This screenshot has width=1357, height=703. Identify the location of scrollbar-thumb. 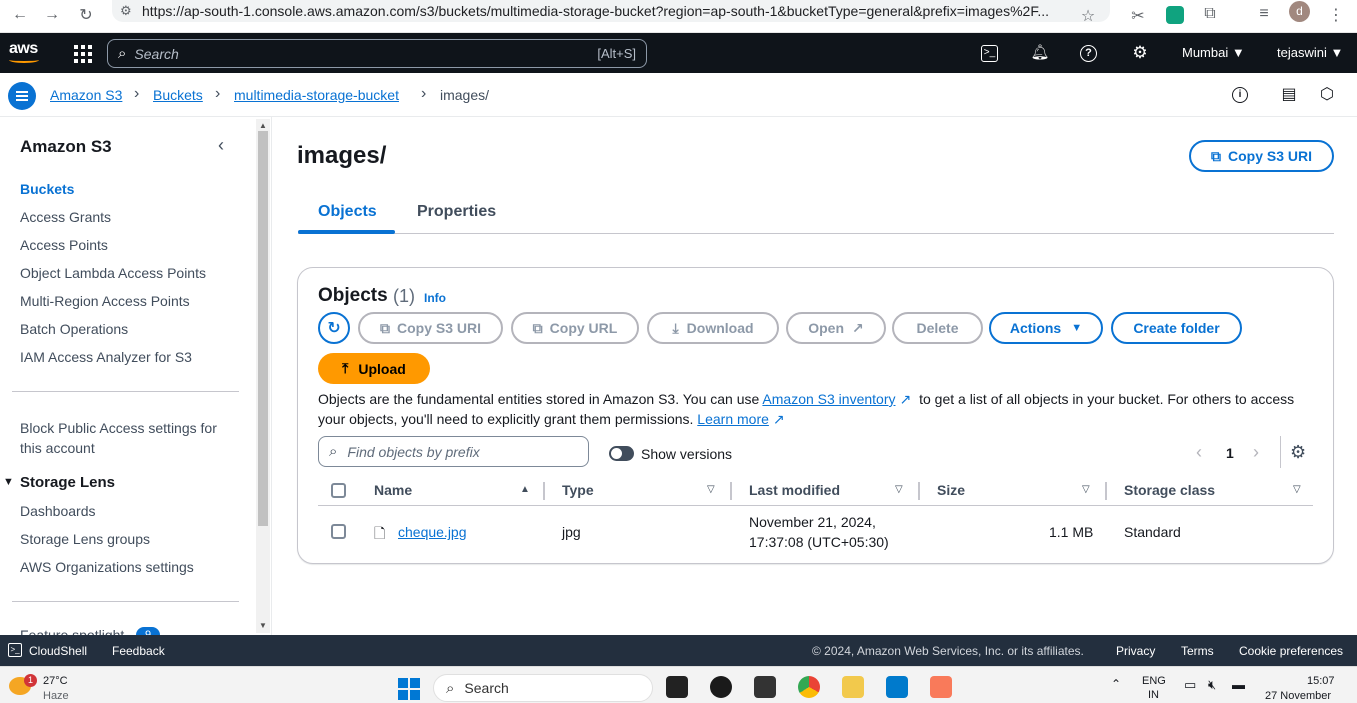
(263, 328).